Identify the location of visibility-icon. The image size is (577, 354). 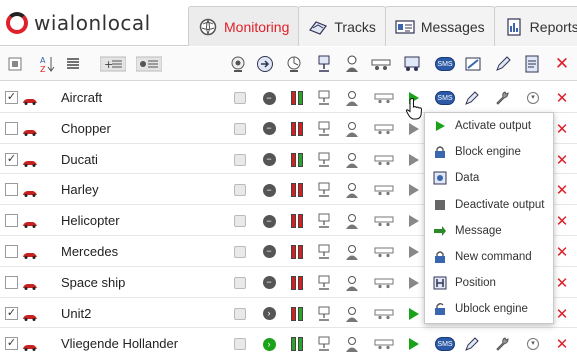
(238, 64).